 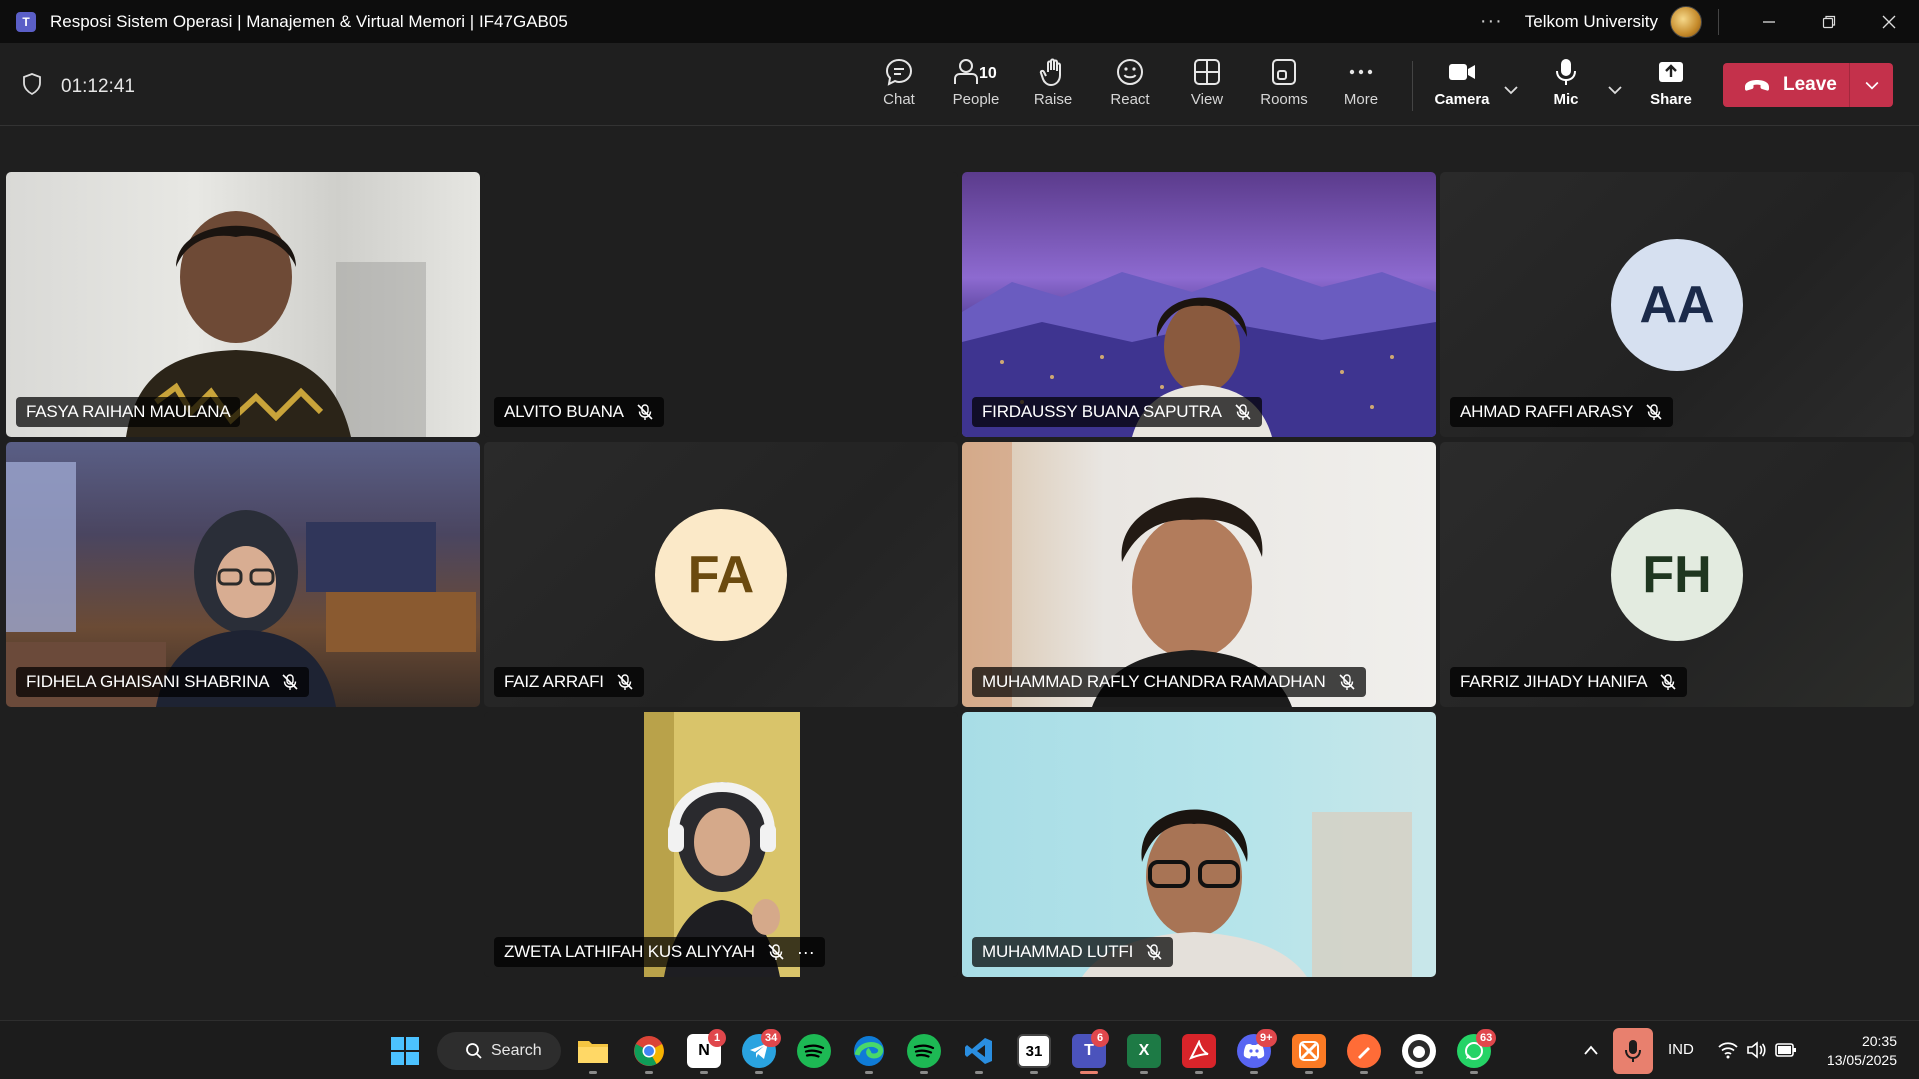 I want to click on participant-tile: FH FARRIZ JIHADY HANIFA, so click(x=1677, y=574).